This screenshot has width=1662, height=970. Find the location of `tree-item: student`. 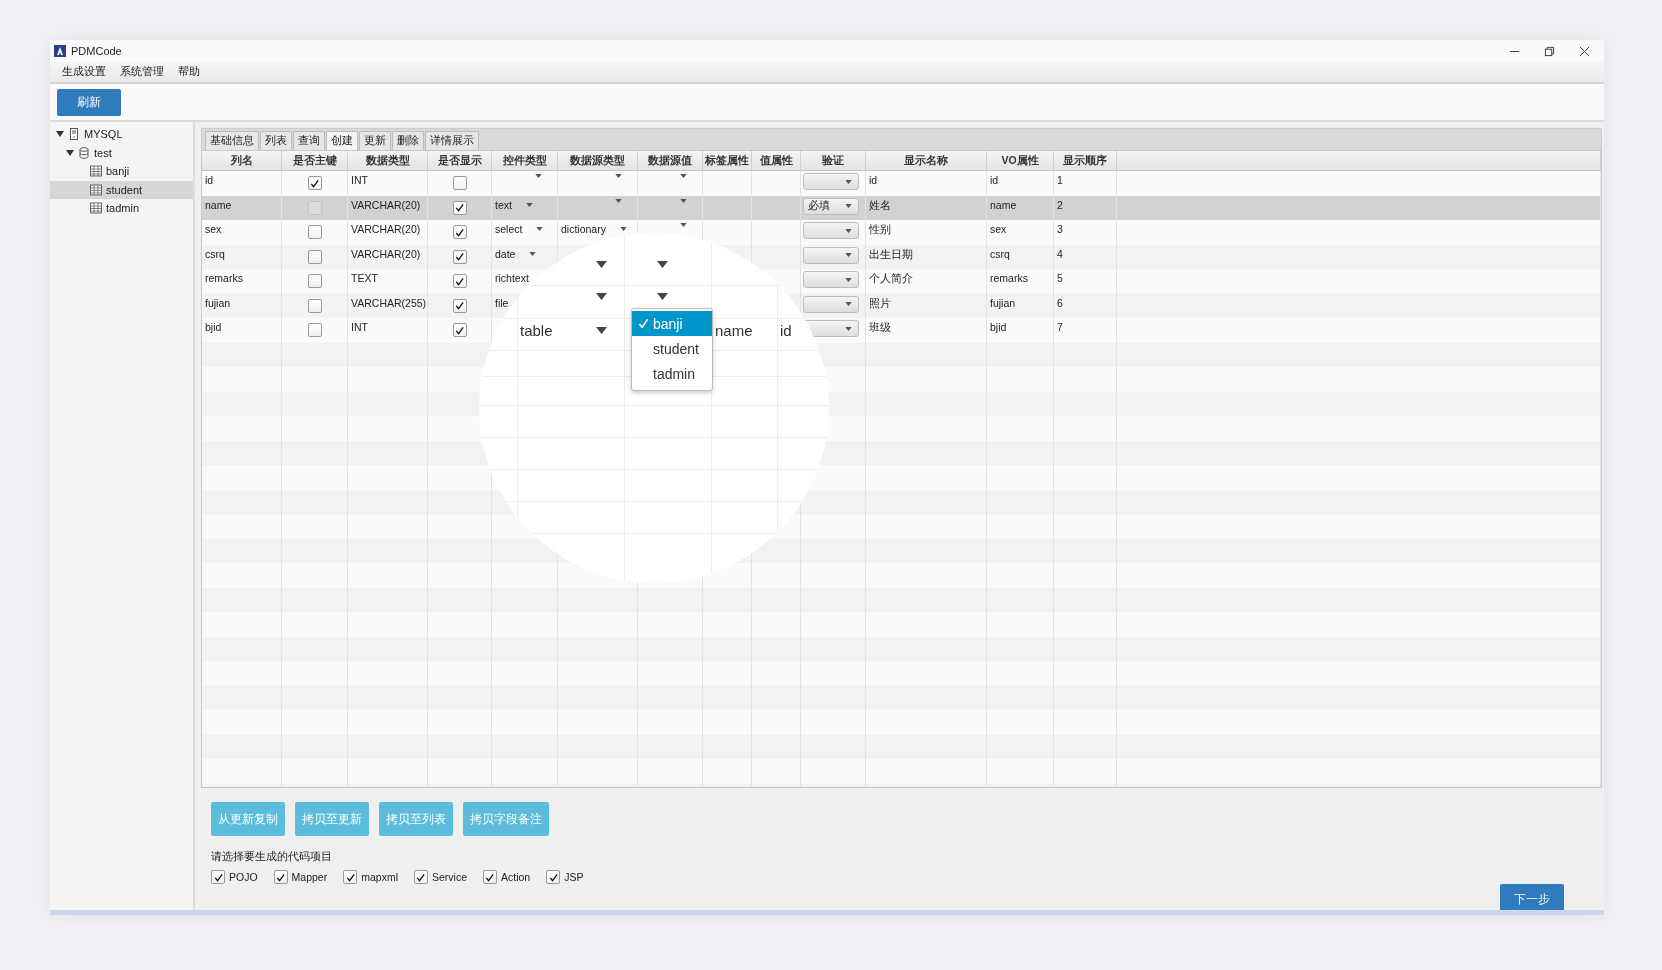

tree-item: student is located at coordinates (121, 189).